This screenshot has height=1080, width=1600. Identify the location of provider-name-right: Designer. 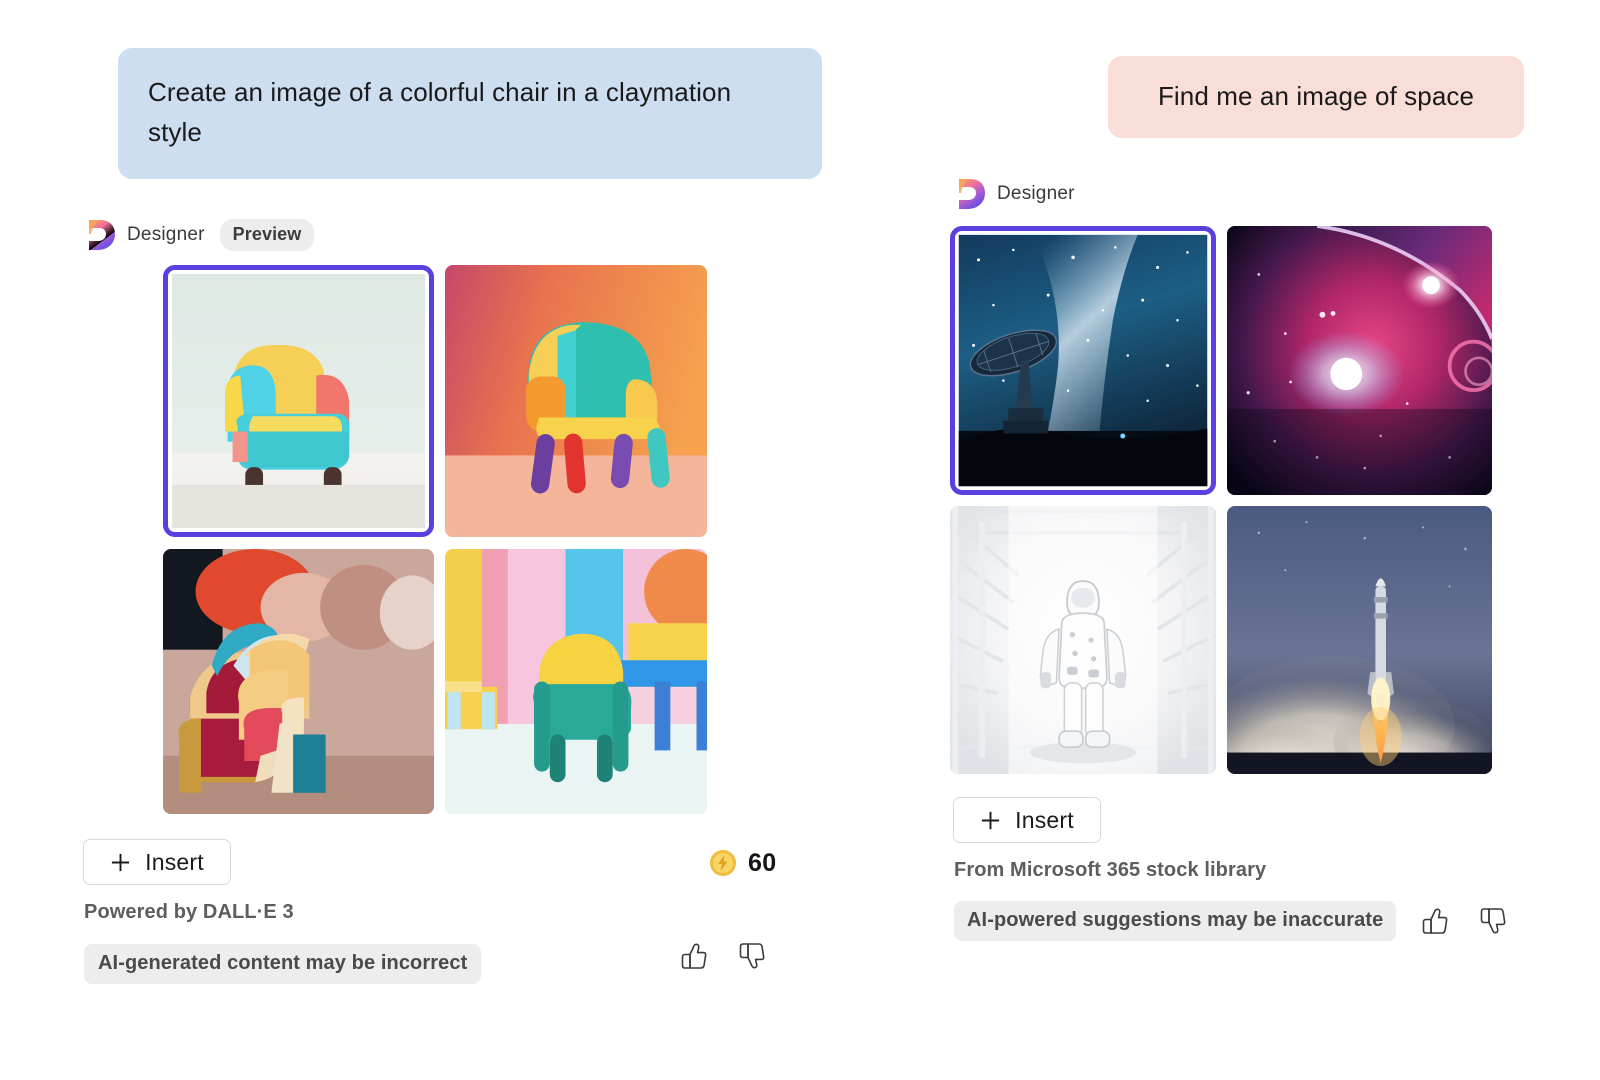
(1036, 193).